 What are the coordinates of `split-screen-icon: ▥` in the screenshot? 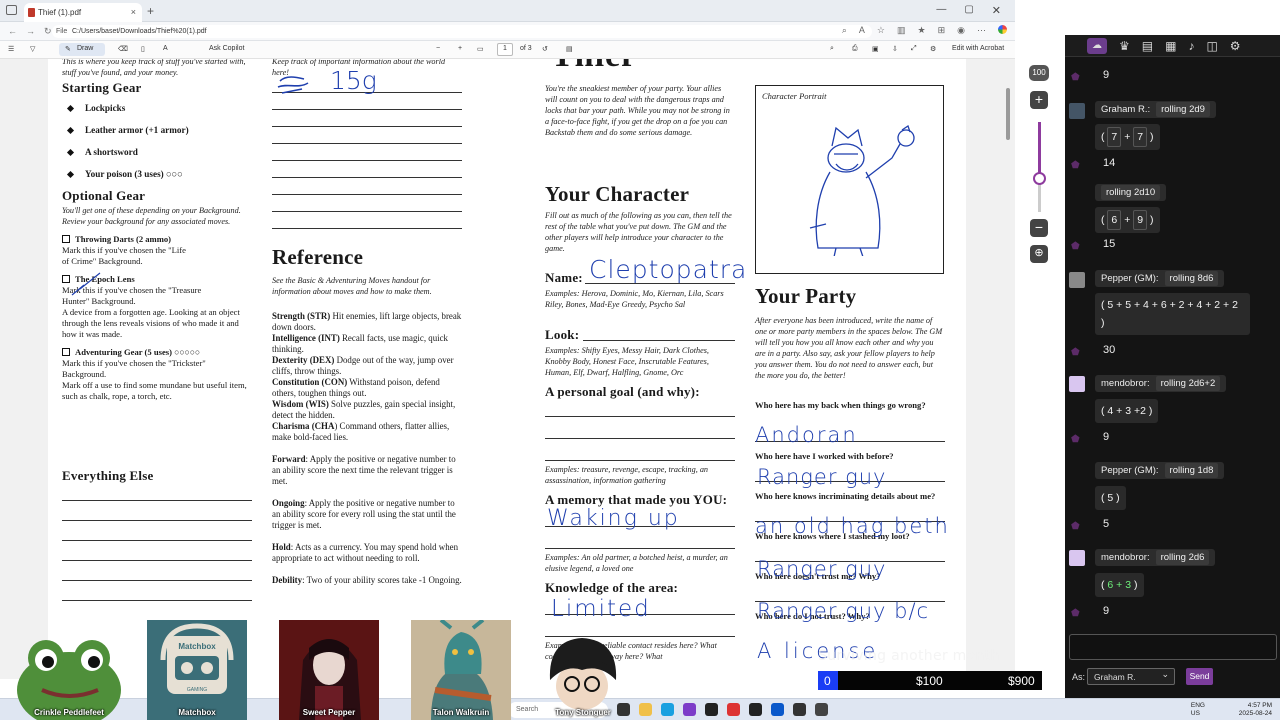 It's located at (901, 30).